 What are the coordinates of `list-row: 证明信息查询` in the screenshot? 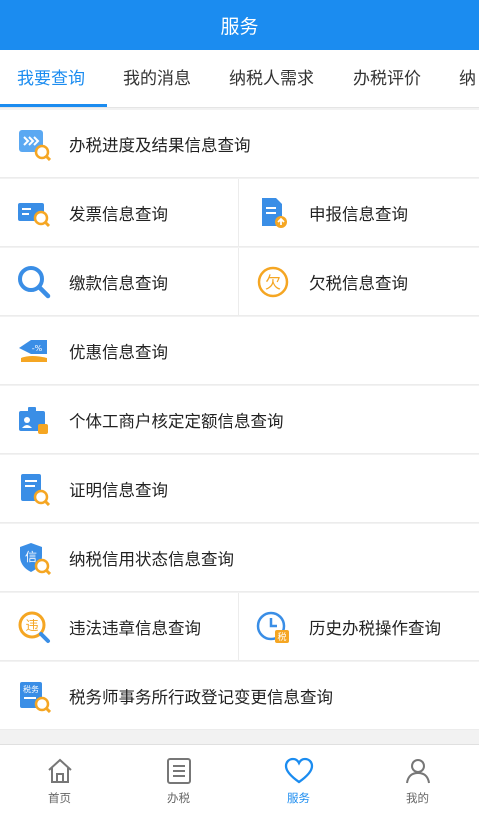 It's located at (239, 489).